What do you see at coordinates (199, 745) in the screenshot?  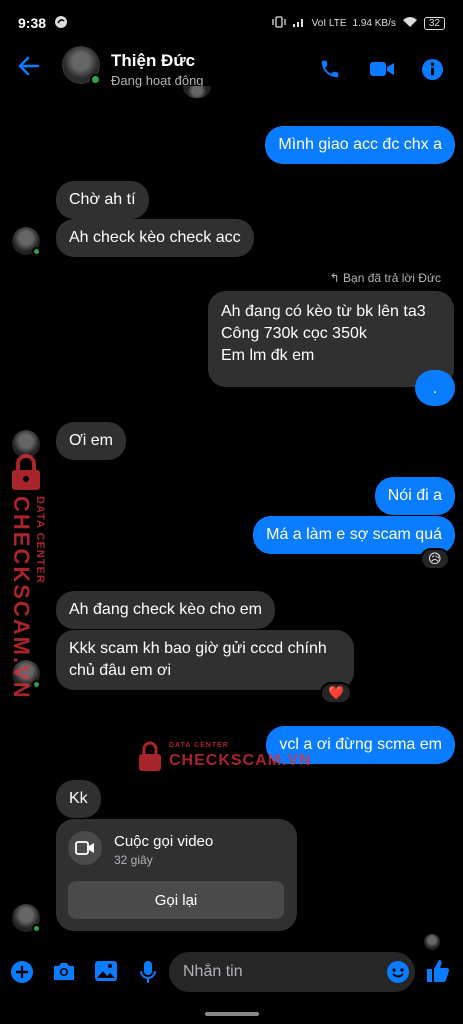 I see `watermark-center-top: DATA CENTER` at bounding box center [199, 745].